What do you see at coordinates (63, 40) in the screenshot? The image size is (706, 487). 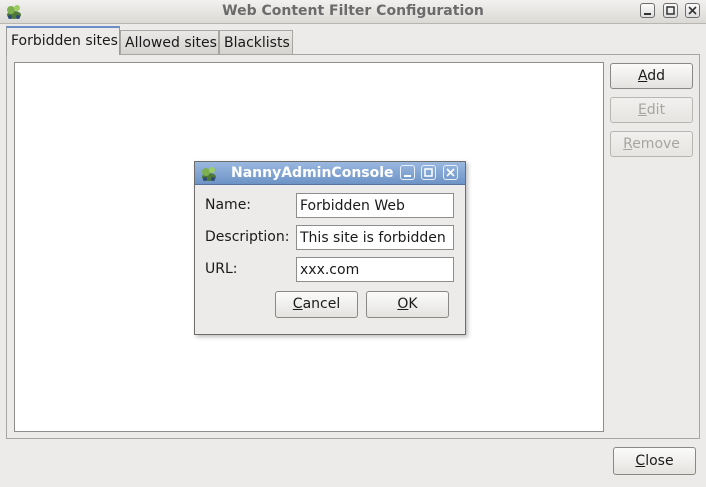 I see `tab-forbidden-sites: Forbidden sites` at bounding box center [63, 40].